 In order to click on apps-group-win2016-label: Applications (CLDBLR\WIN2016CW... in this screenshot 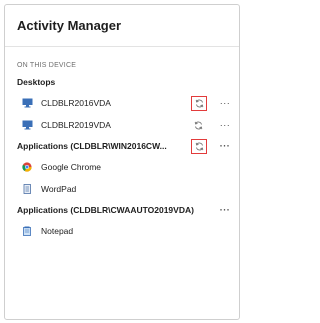, I will do `click(92, 146)`.